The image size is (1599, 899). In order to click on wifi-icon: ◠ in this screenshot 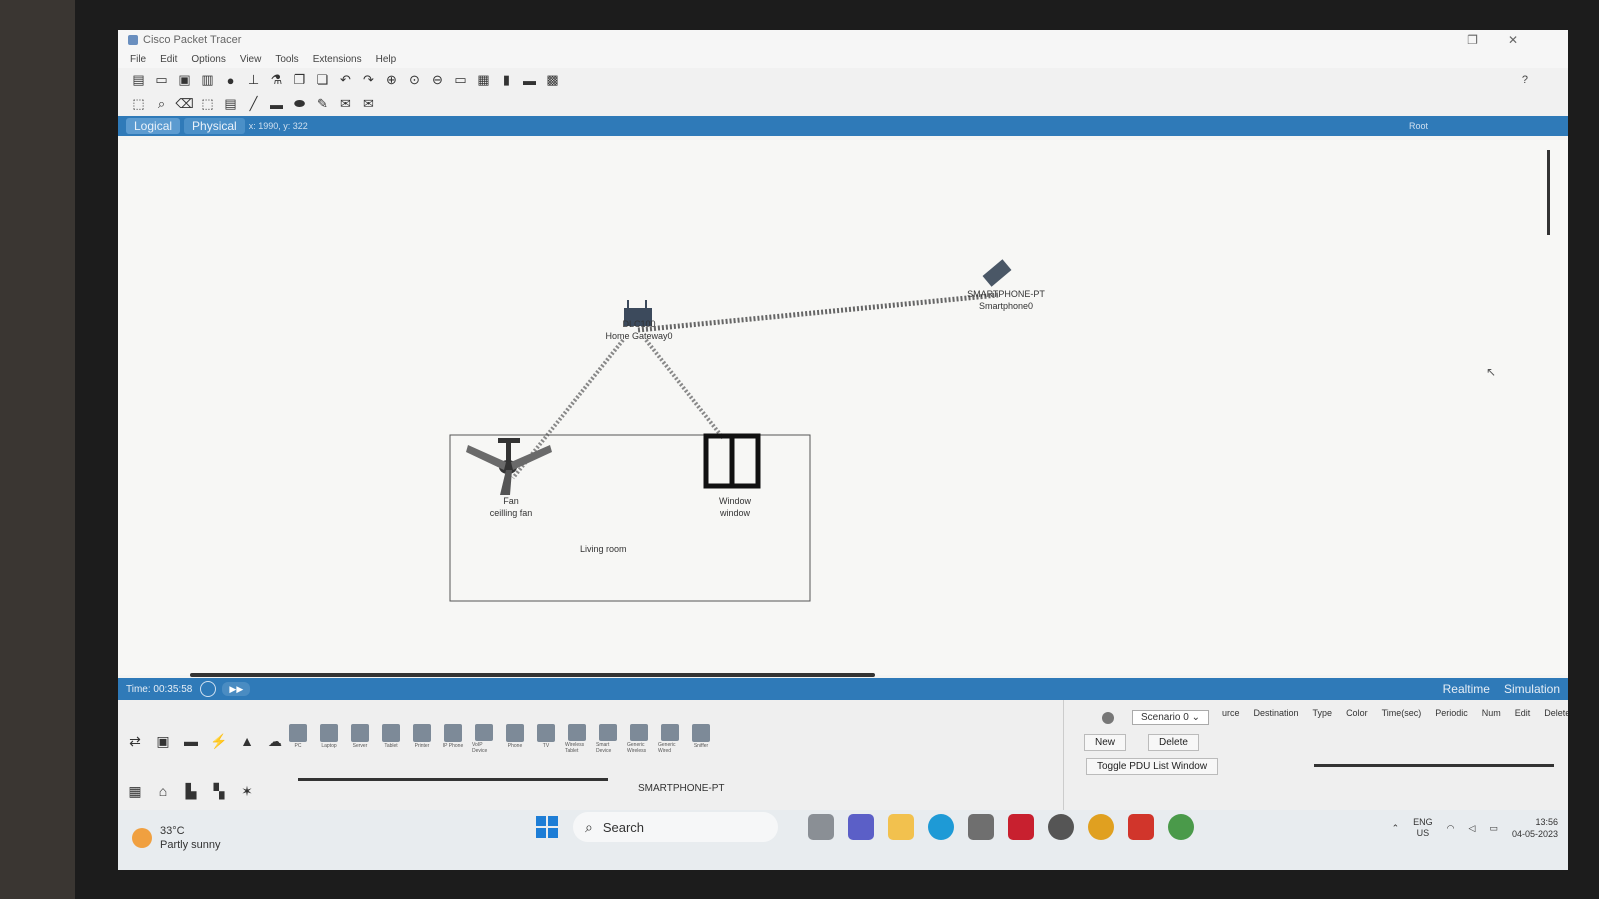, I will do `click(1451, 828)`.